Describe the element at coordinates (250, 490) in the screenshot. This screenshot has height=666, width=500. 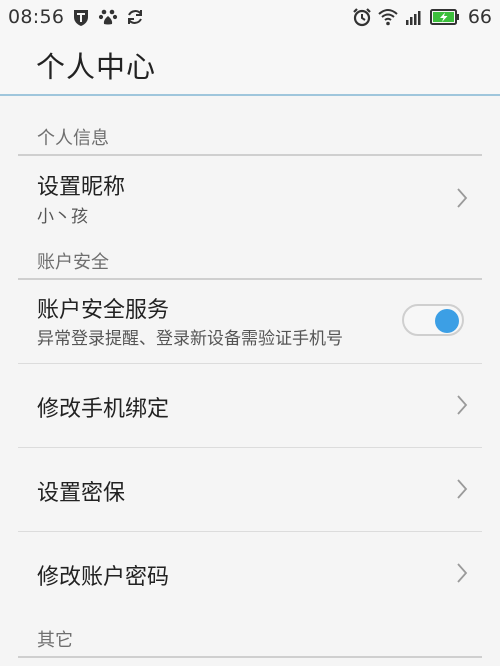
I see `set-security-row: 设置密保` at that location.